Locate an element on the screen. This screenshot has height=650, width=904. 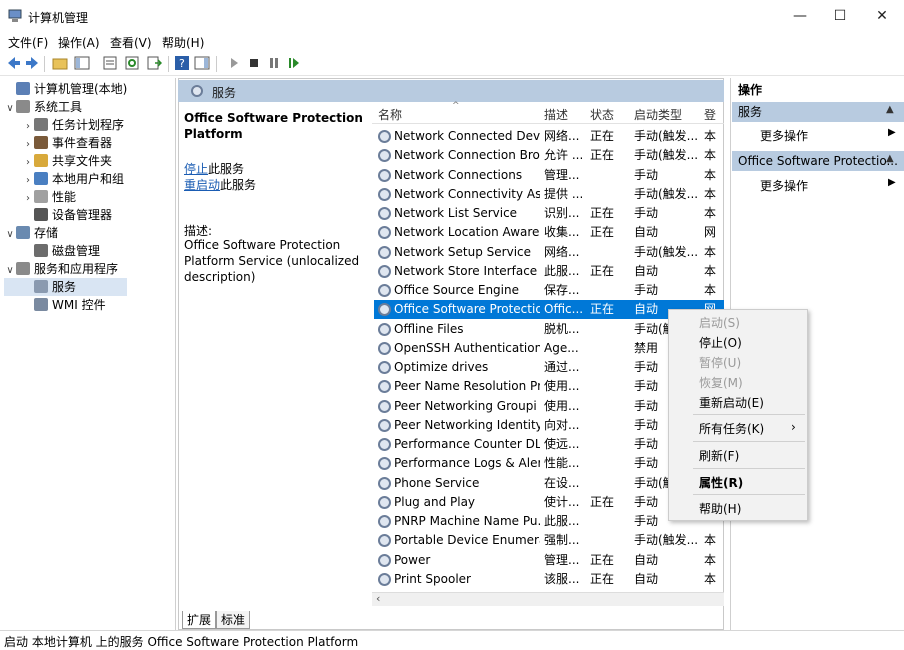
menu-file: 文件(F) is located at coordinates (28, 42).